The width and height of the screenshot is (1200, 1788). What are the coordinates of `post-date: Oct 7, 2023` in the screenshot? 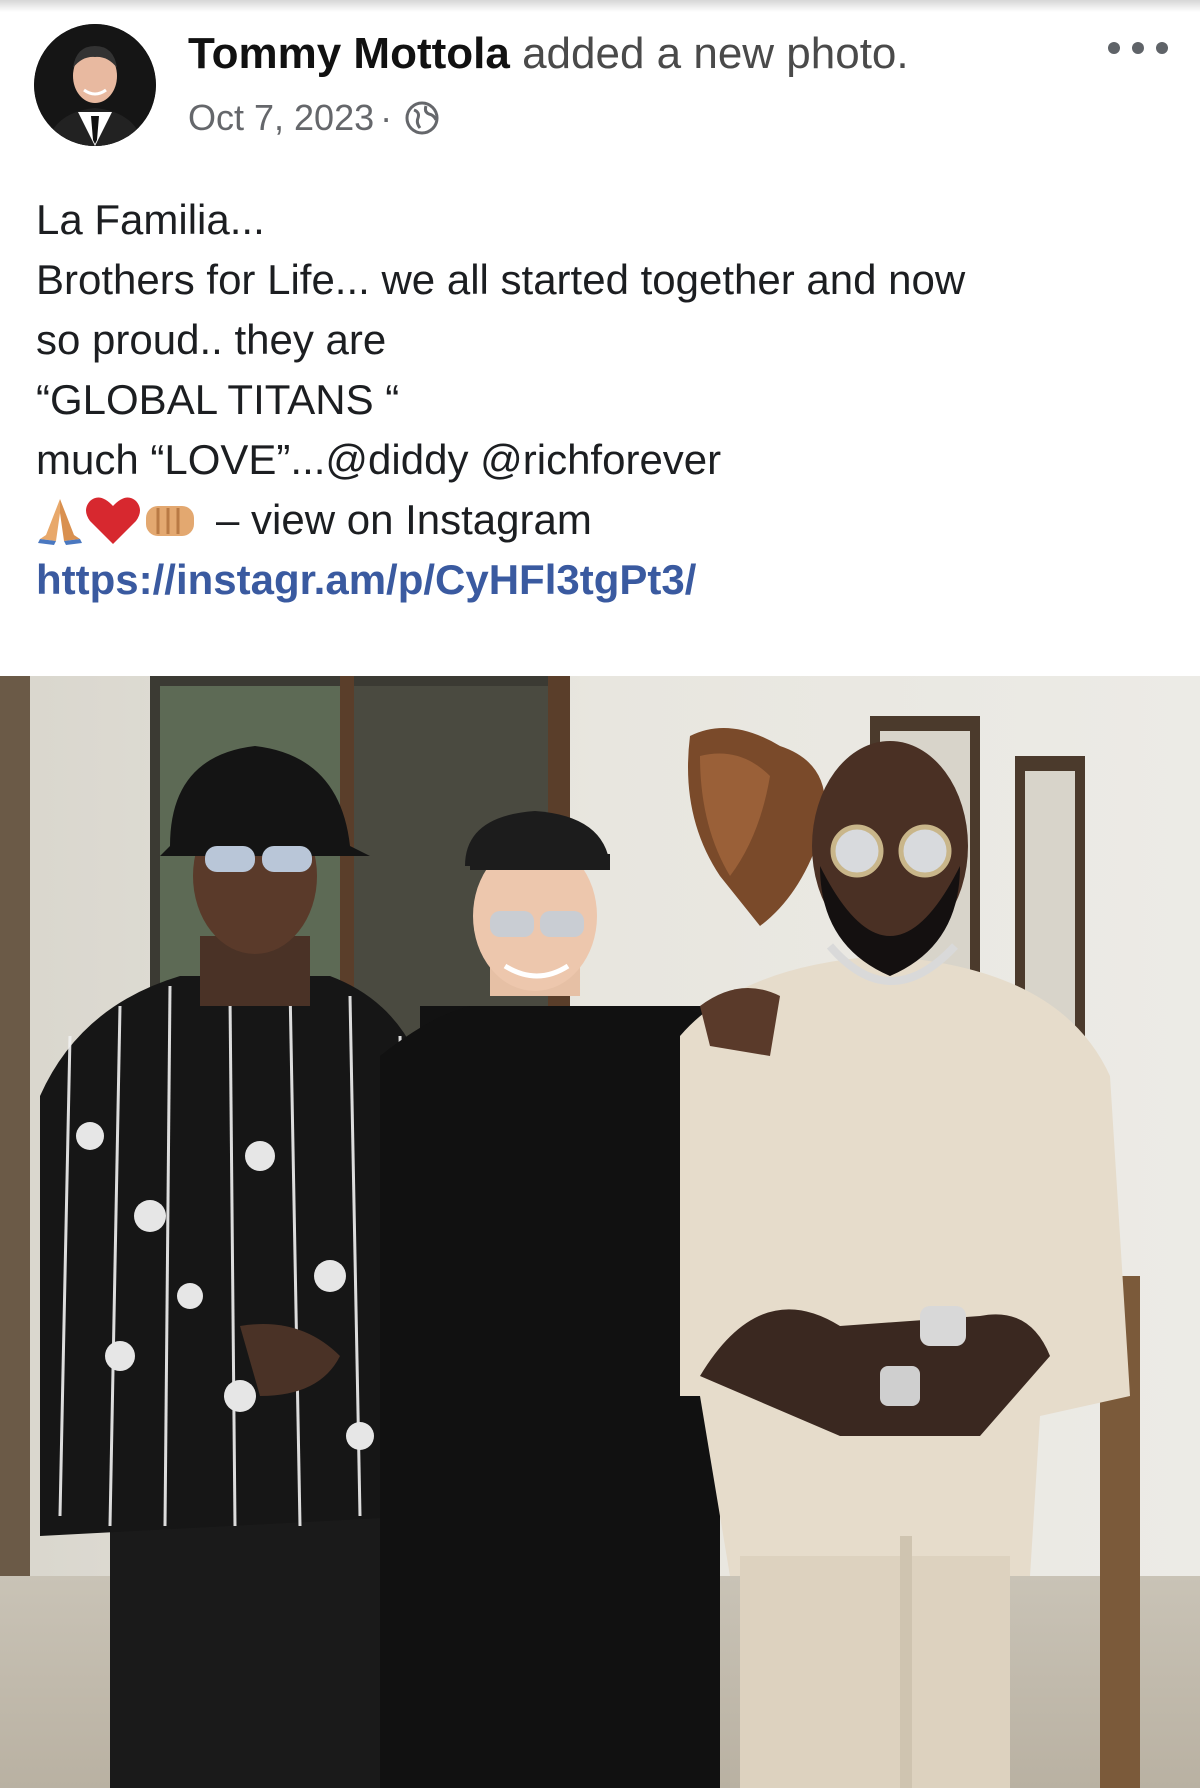 It's located at (281, 118).